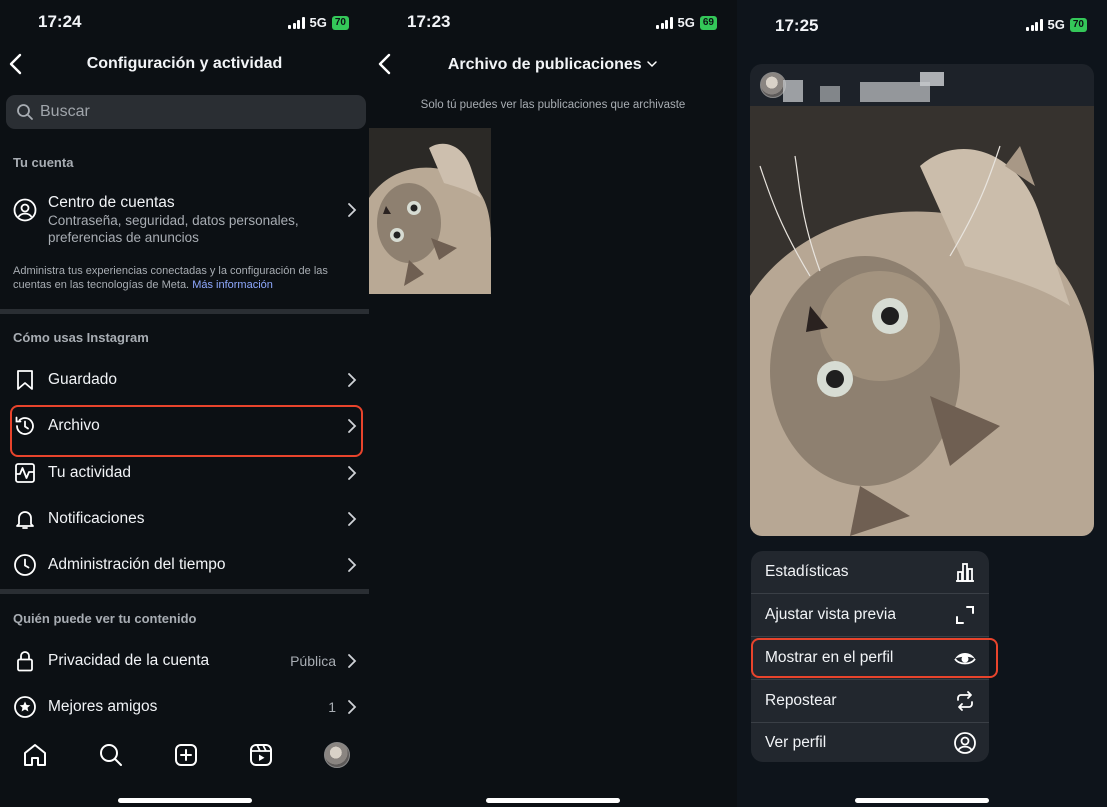 The width and height of the screenshot is (1107, 807). I want to click on menu-item-time-management: Administración del tiempo, so click(184, 565).